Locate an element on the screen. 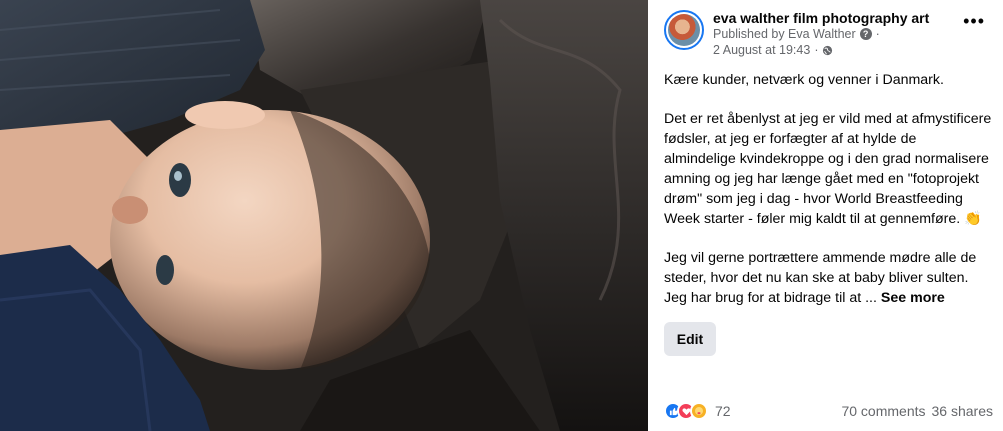 This screenshot has width=1003, height=431. see-more-link: See more is located at coordinates (913, 298).